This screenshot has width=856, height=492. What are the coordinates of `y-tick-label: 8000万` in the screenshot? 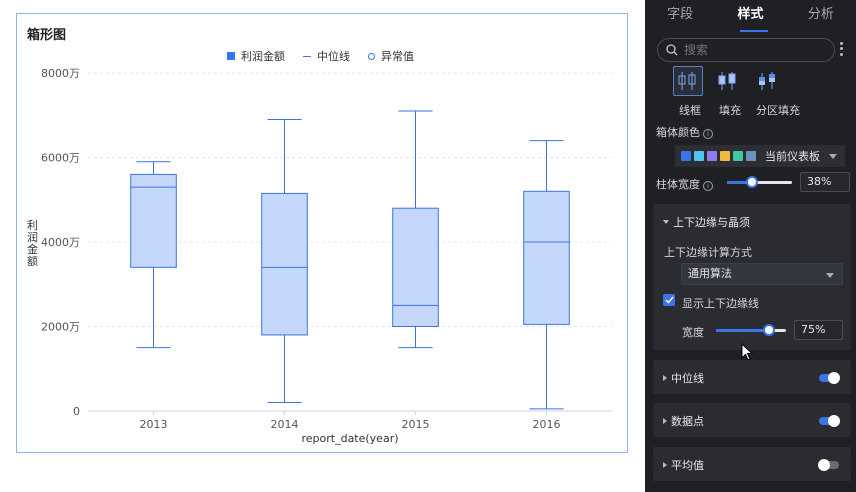 It's located at (60, 73).